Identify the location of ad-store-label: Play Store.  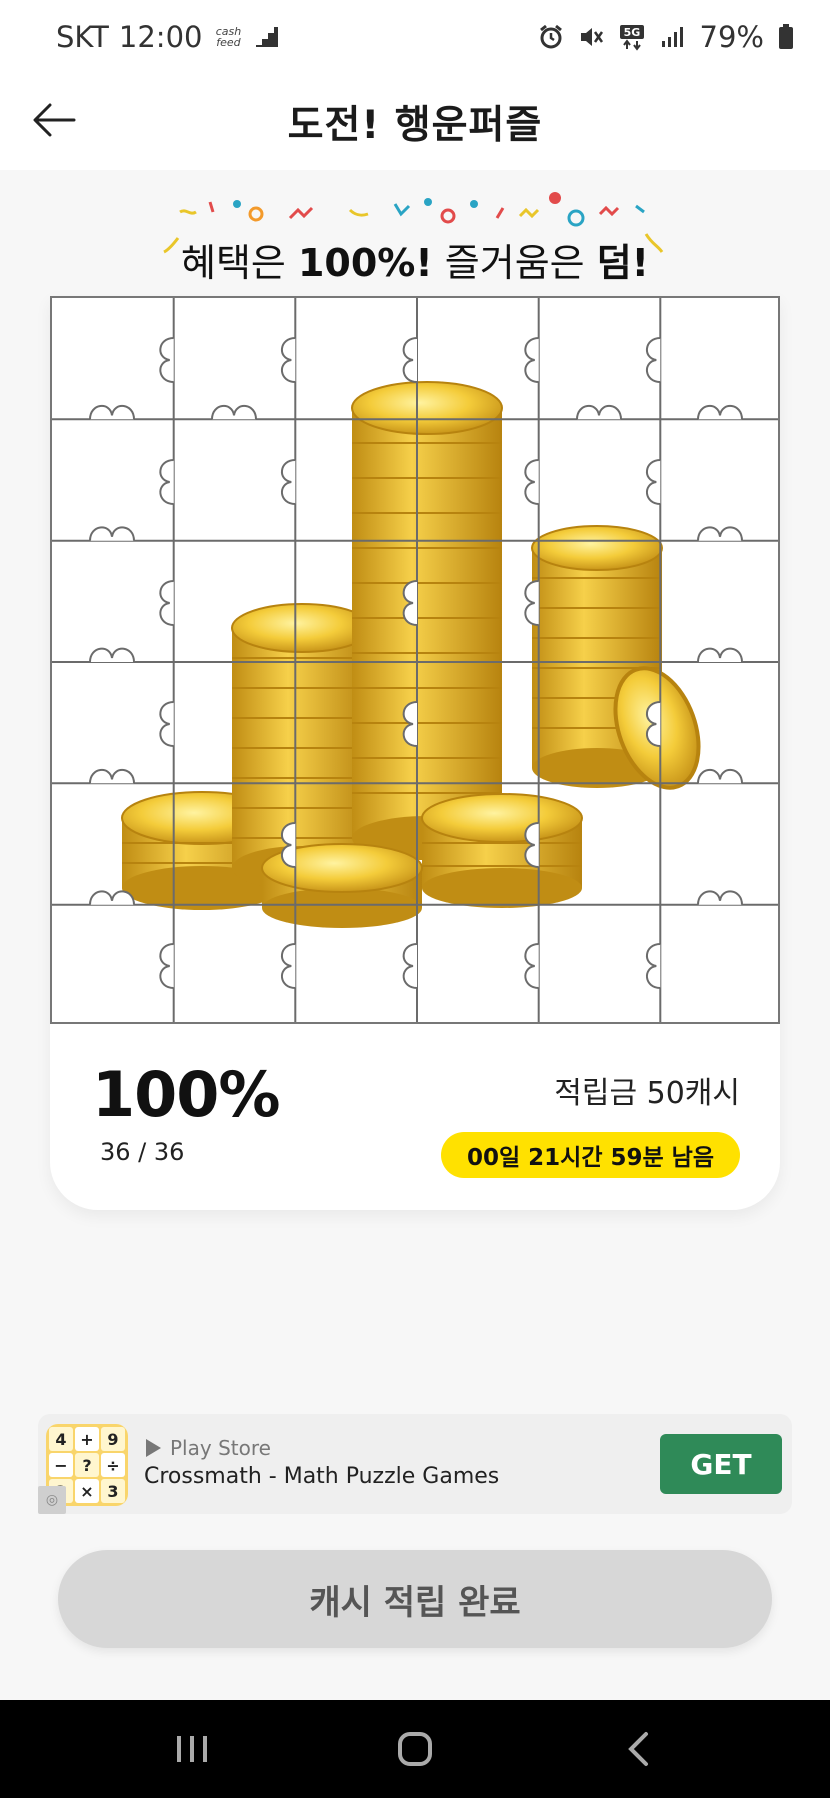
(220, 1448).